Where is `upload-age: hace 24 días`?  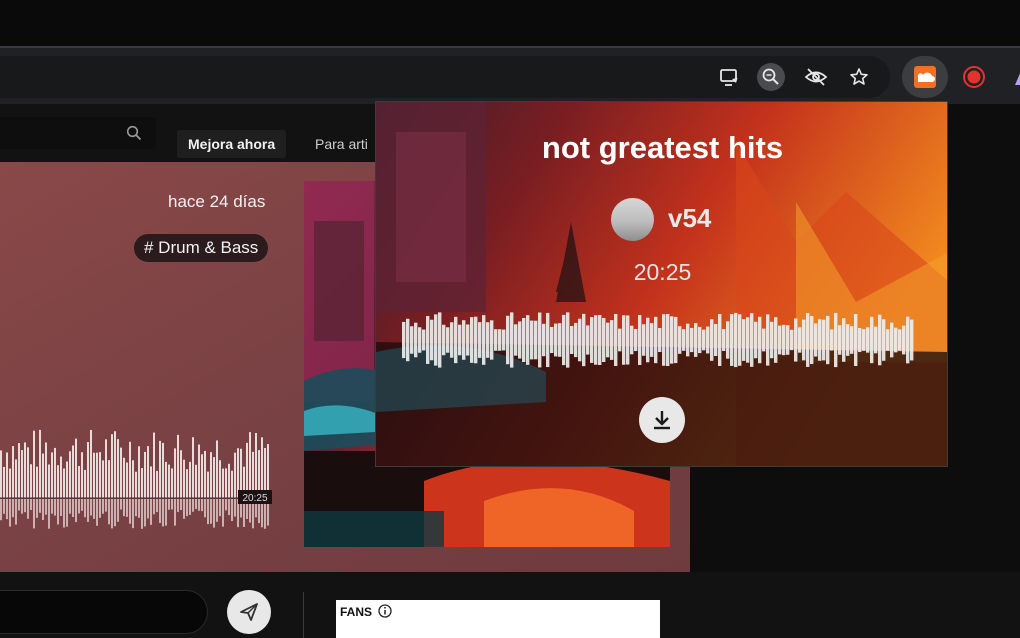
upload-age: hace 24 días is located at coordinates (217, 201).